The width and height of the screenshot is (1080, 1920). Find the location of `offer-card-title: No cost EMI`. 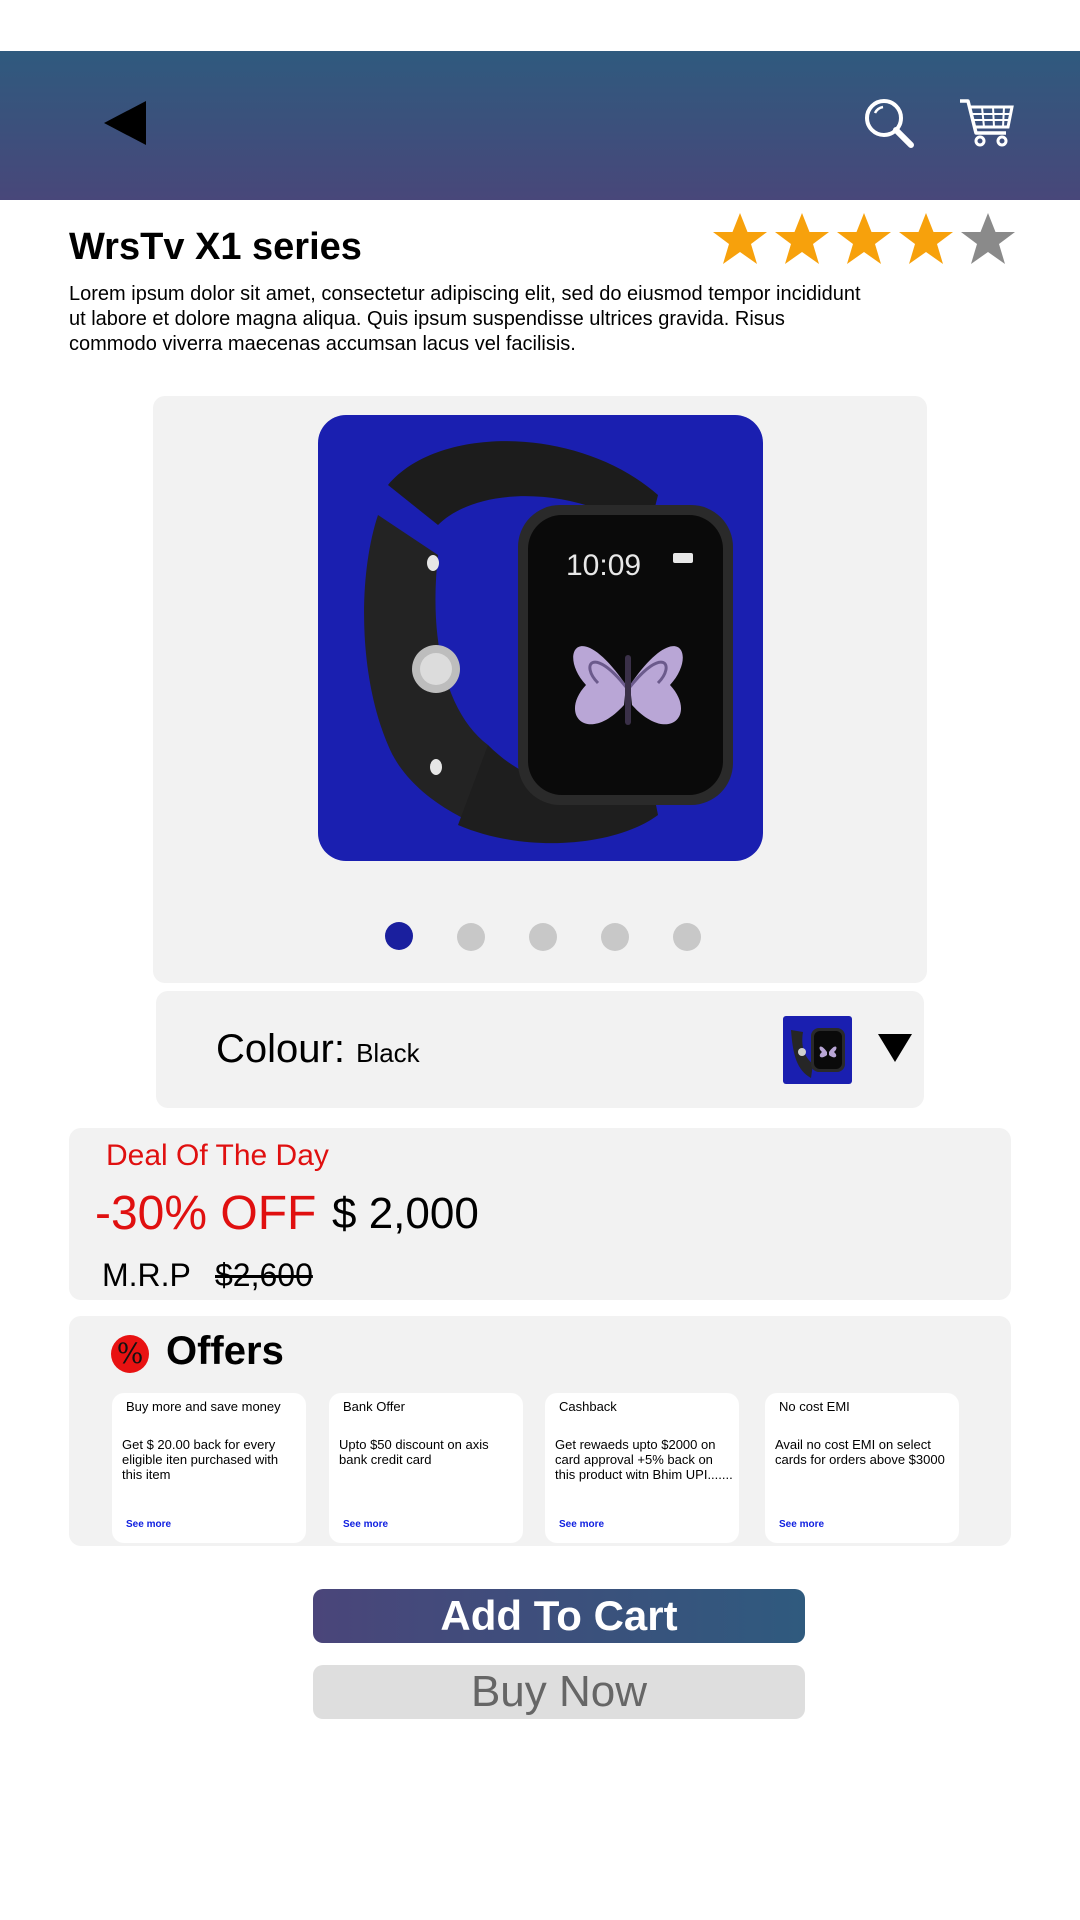

offer-card-title: No cost EMI is located at coordinates (814, 1406).